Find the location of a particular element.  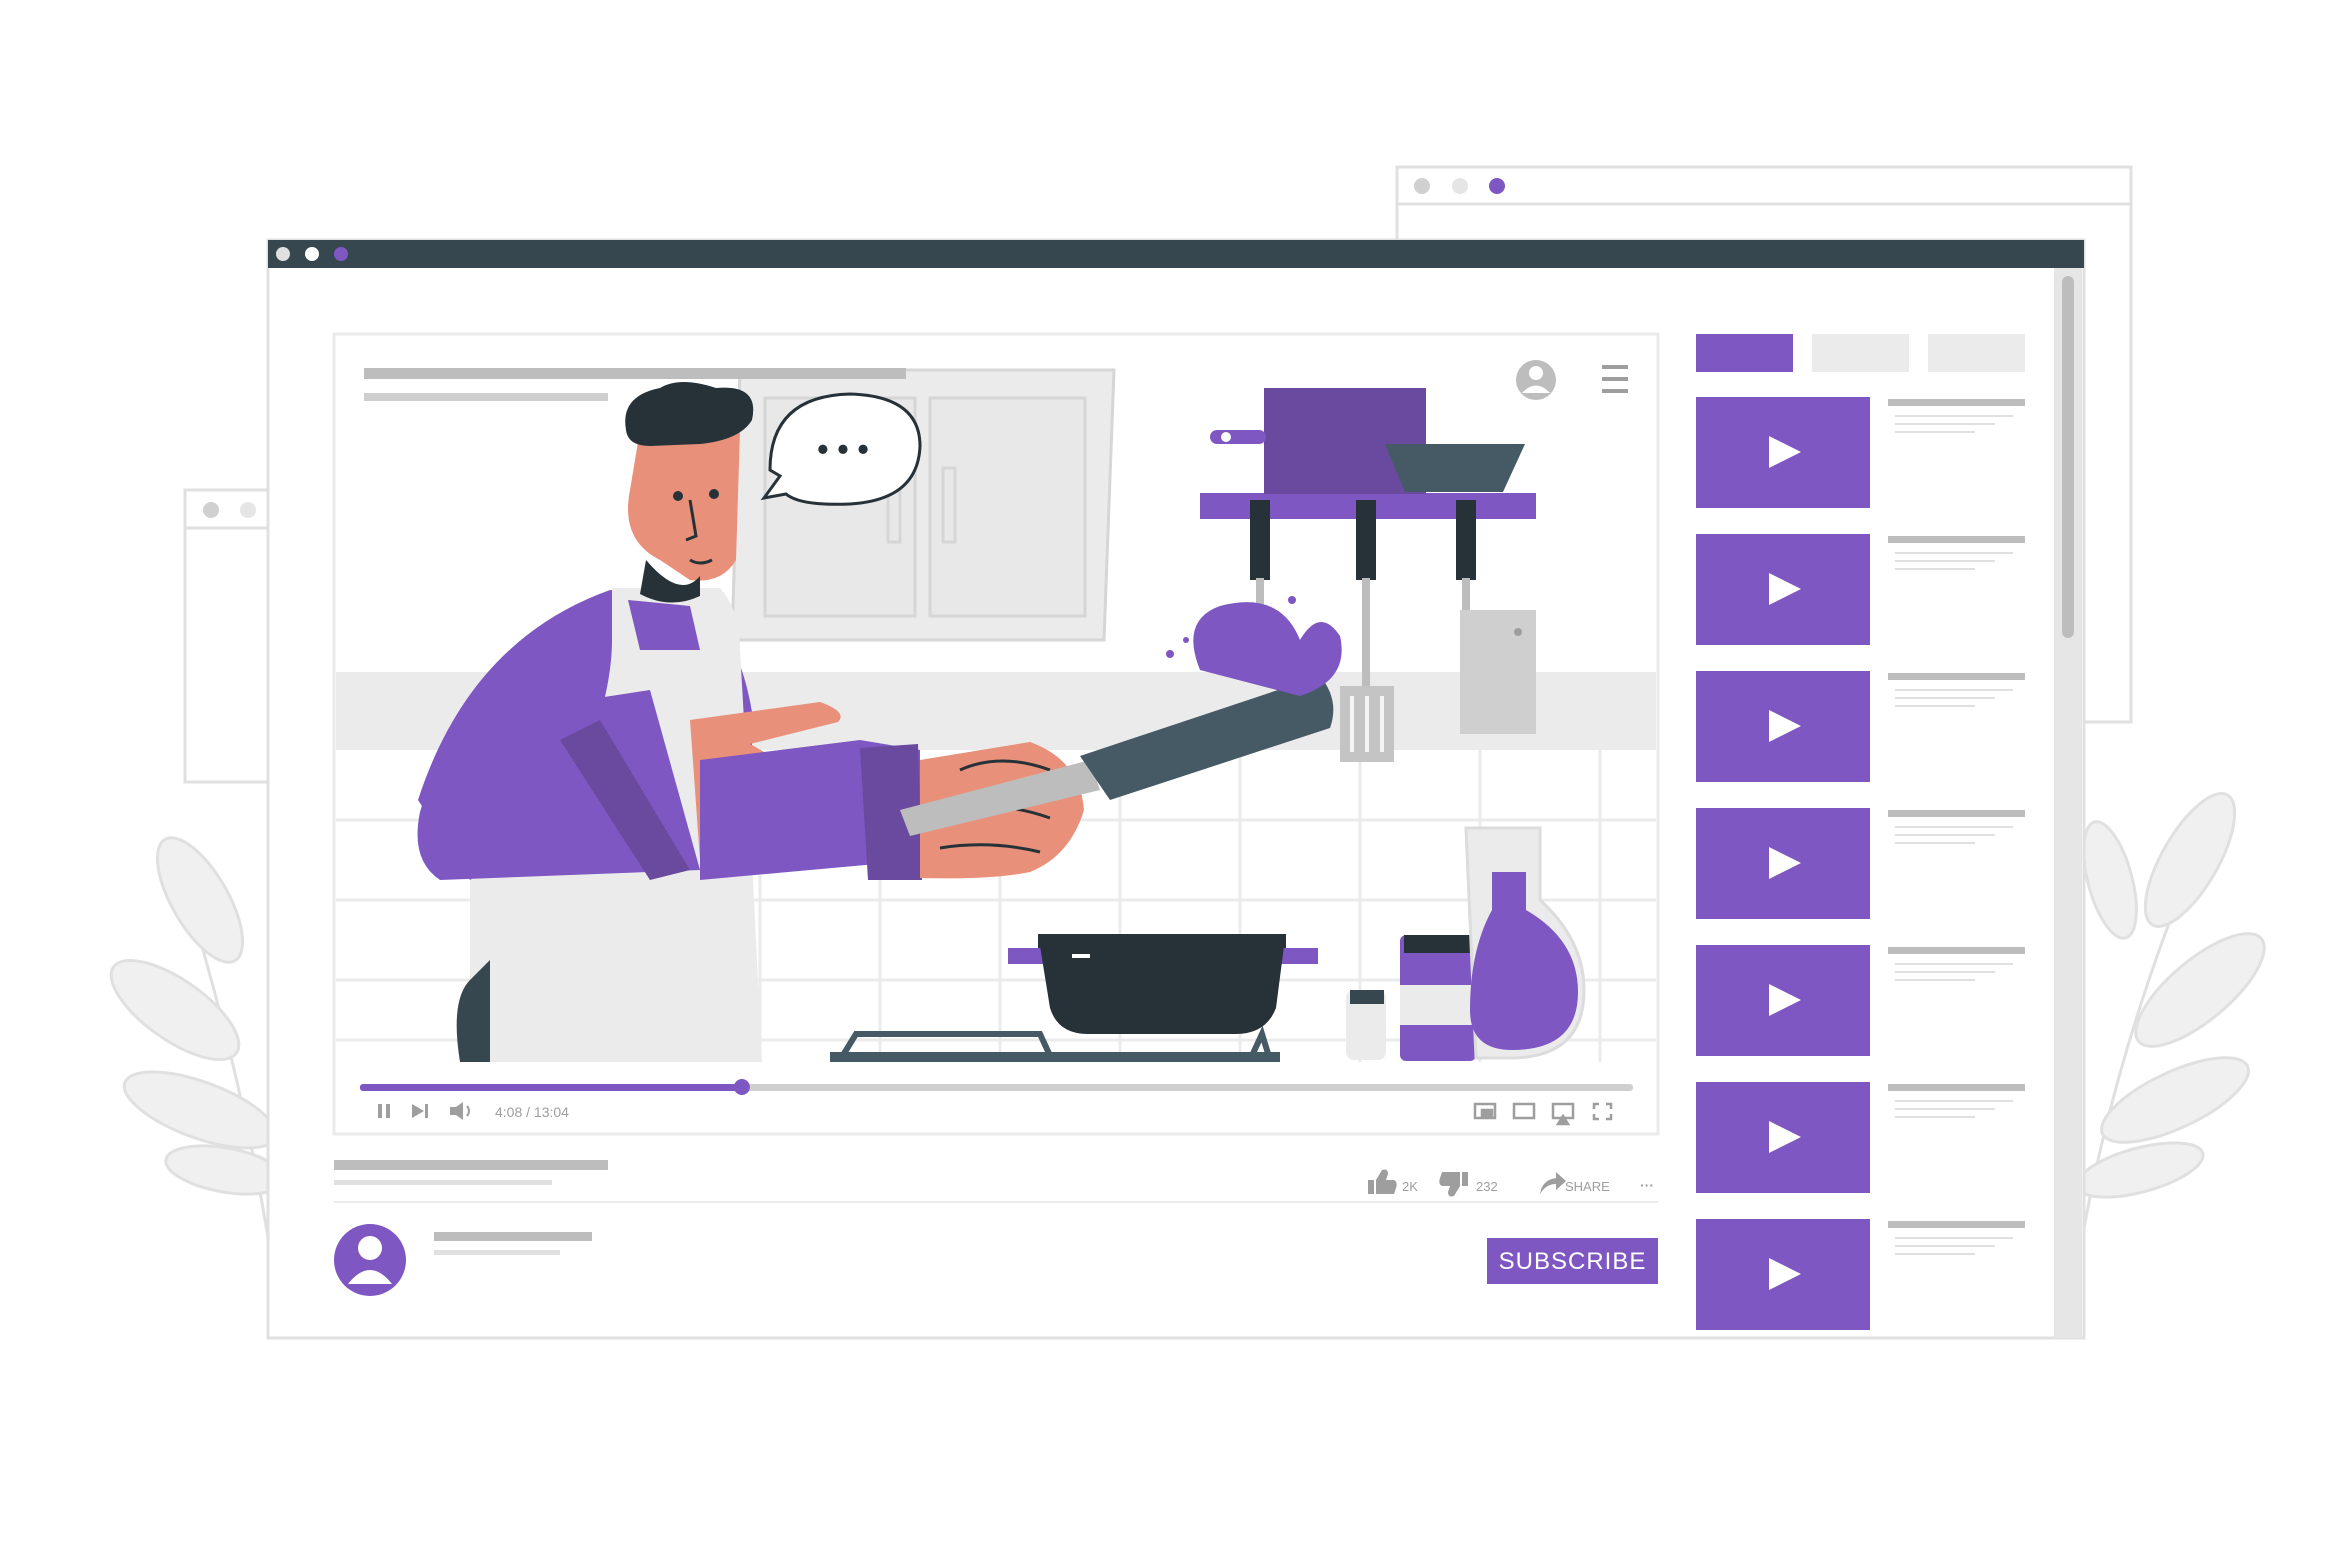

share-label: SHARE is located at coordinates (1587, 1186).